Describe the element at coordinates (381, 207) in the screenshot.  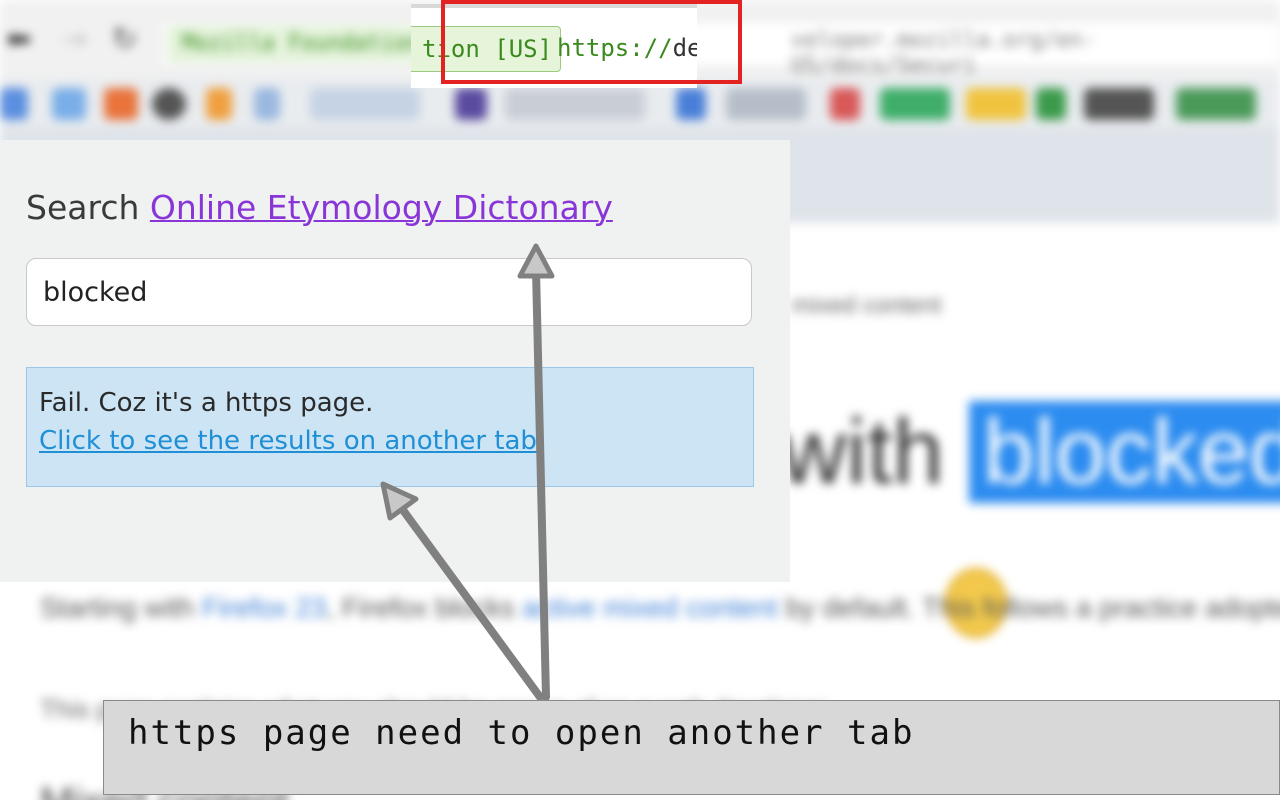
I see `etymology-dictionary-link: Online Etymology Dictonary` at that location.